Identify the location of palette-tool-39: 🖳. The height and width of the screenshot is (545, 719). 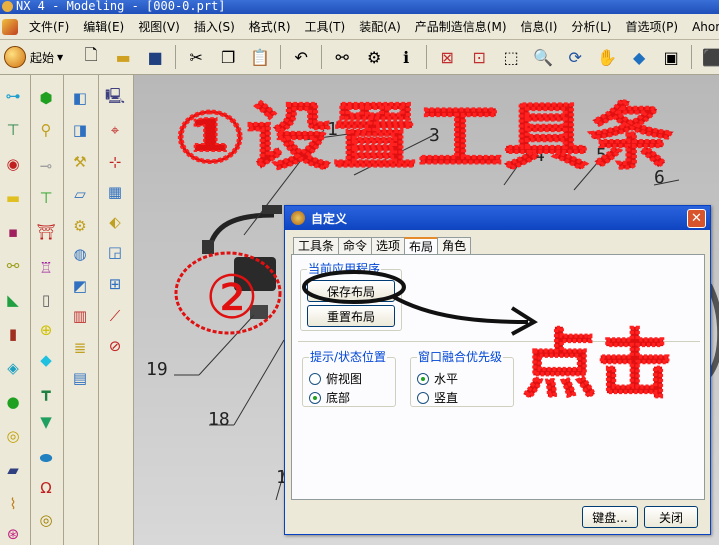
(115, 98).